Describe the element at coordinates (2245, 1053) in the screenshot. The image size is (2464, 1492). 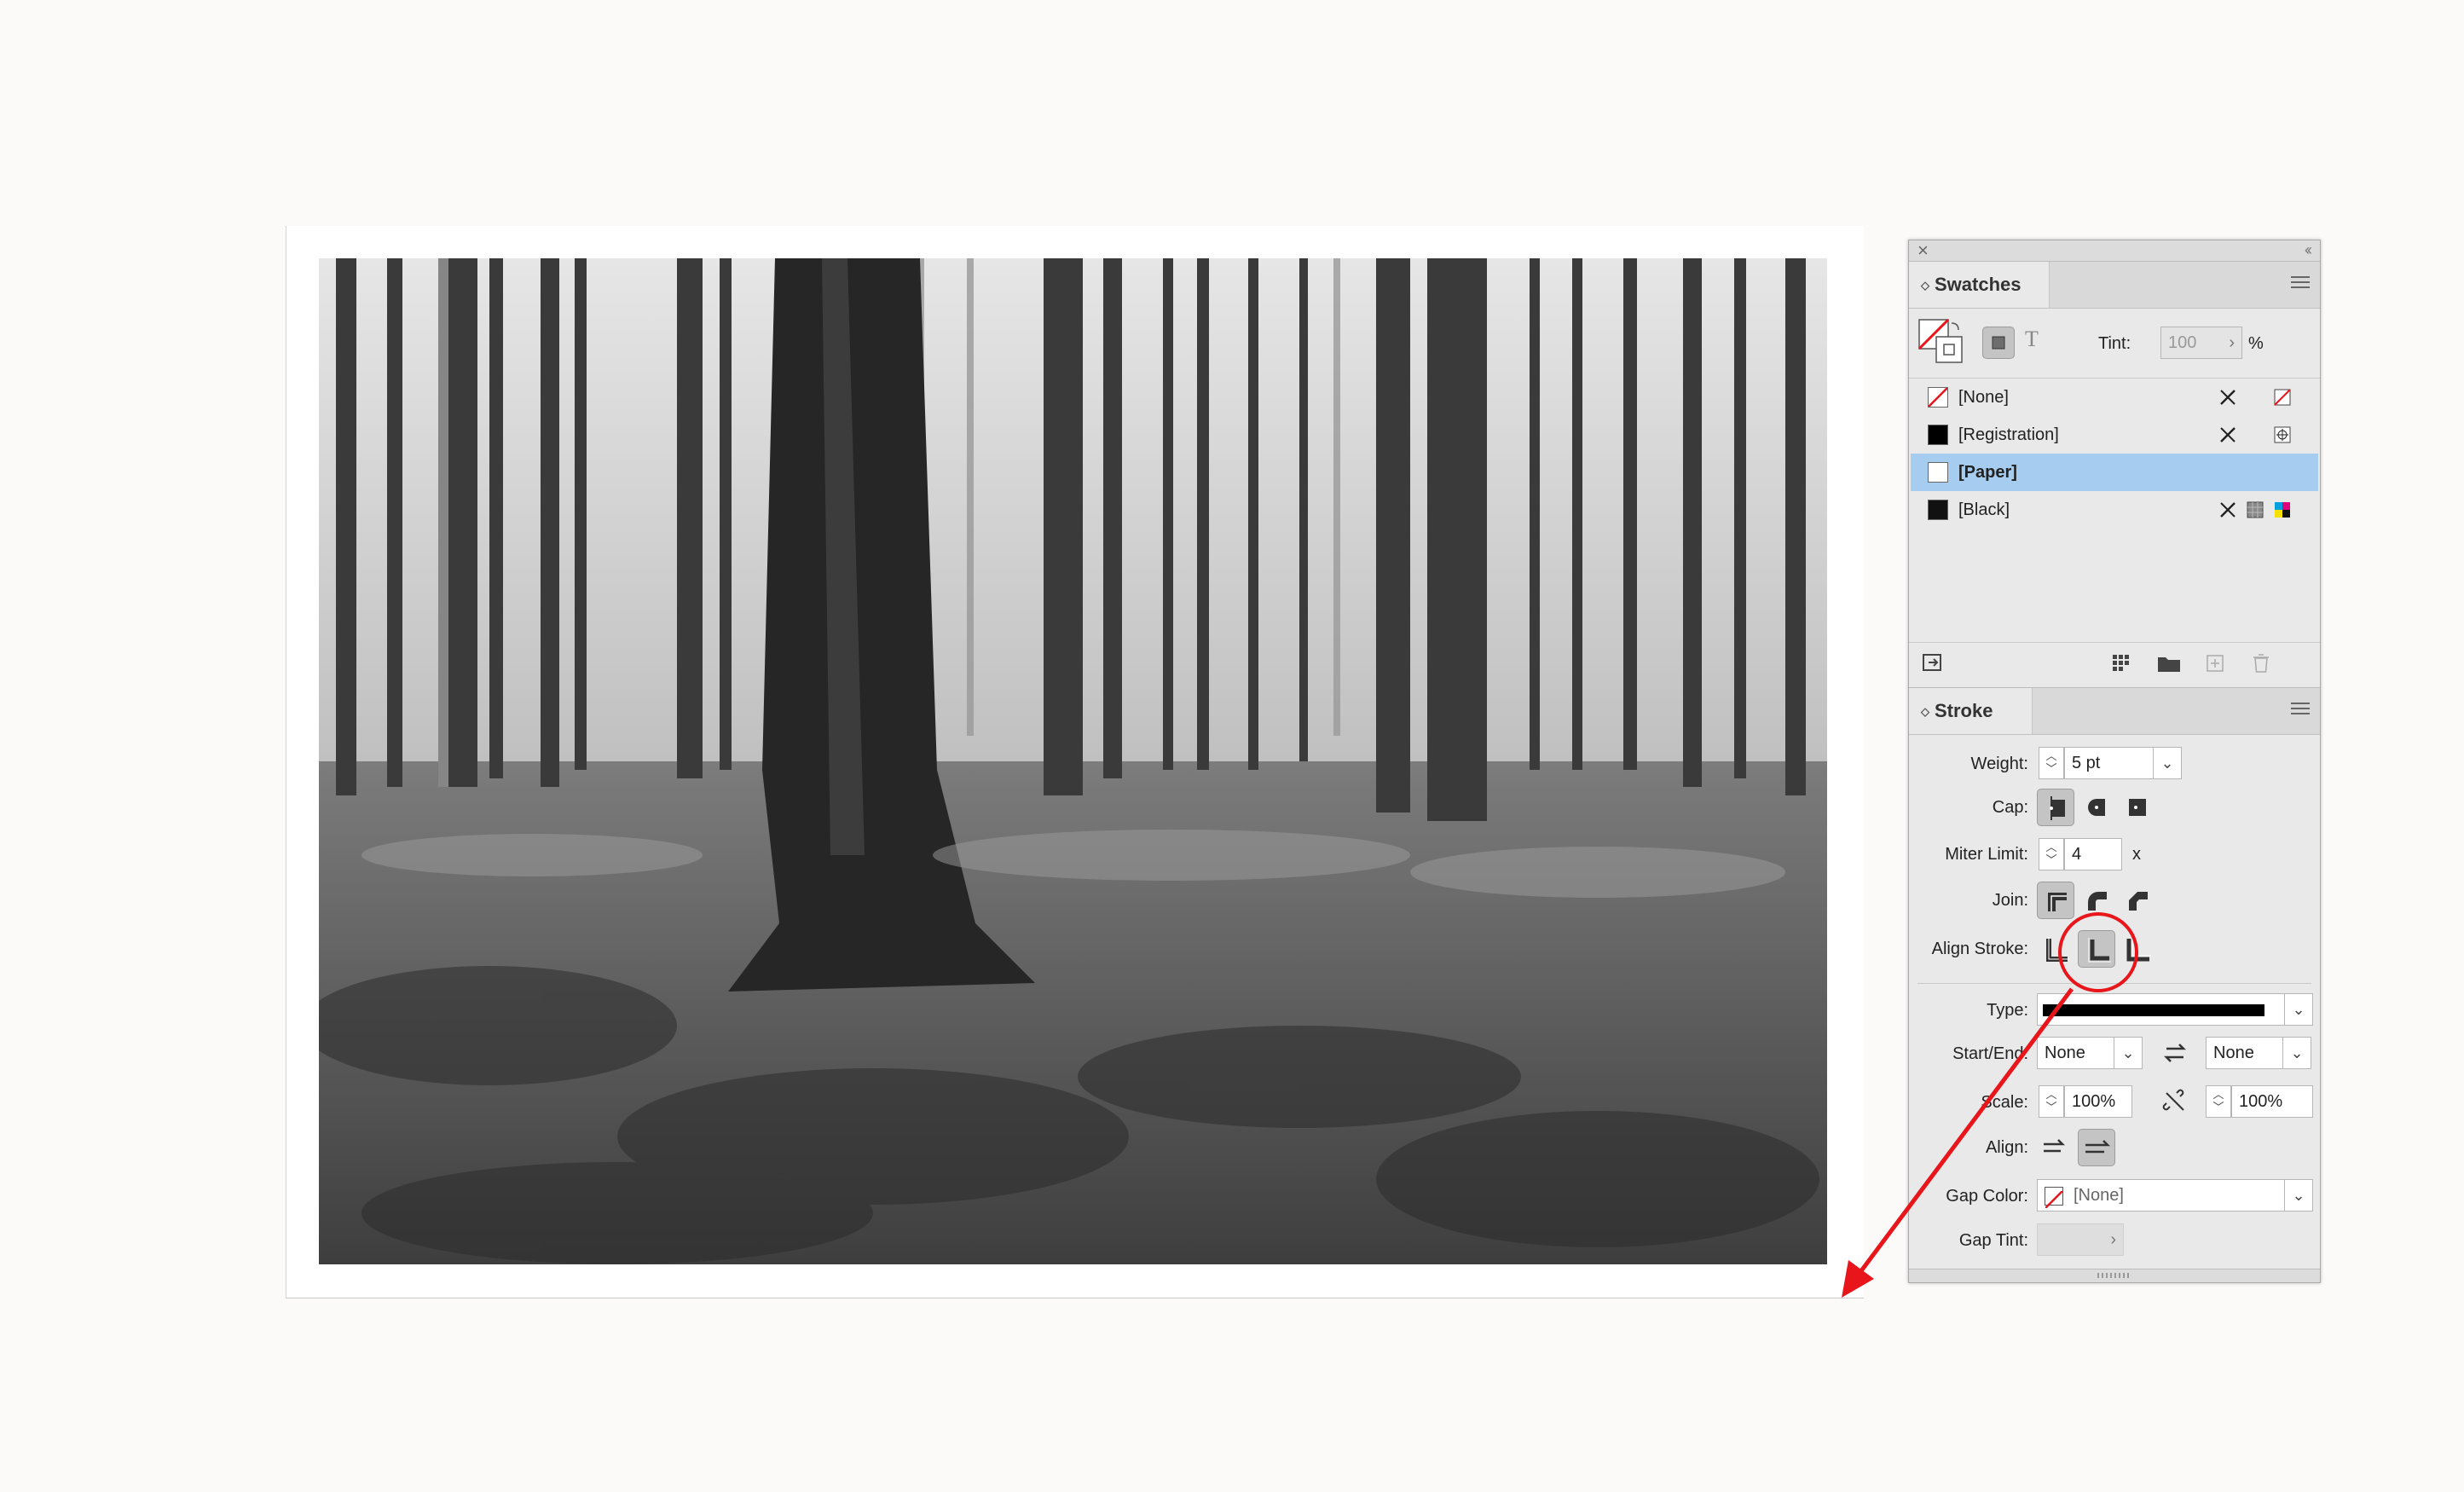
I see `end-field: None` at that location.